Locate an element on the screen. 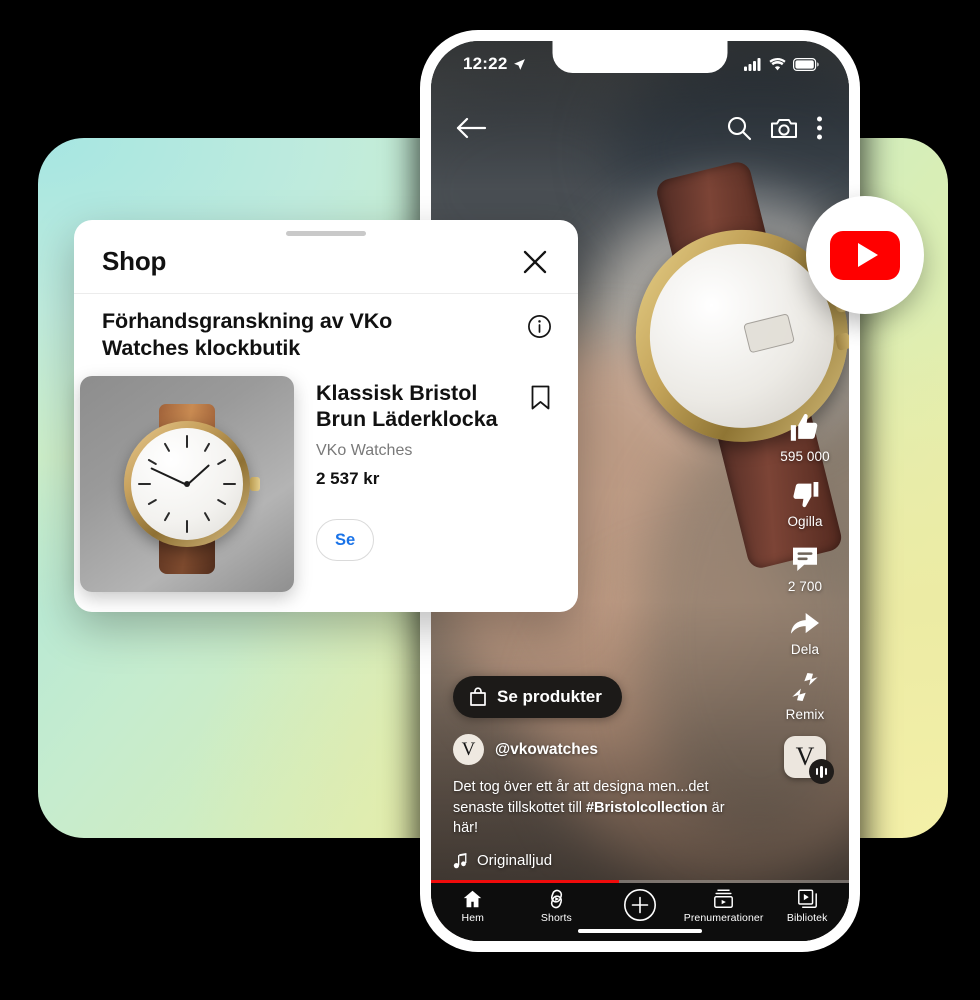  nav-label-subscriptions: Prenumerationer is located at coordinates (723, 918).